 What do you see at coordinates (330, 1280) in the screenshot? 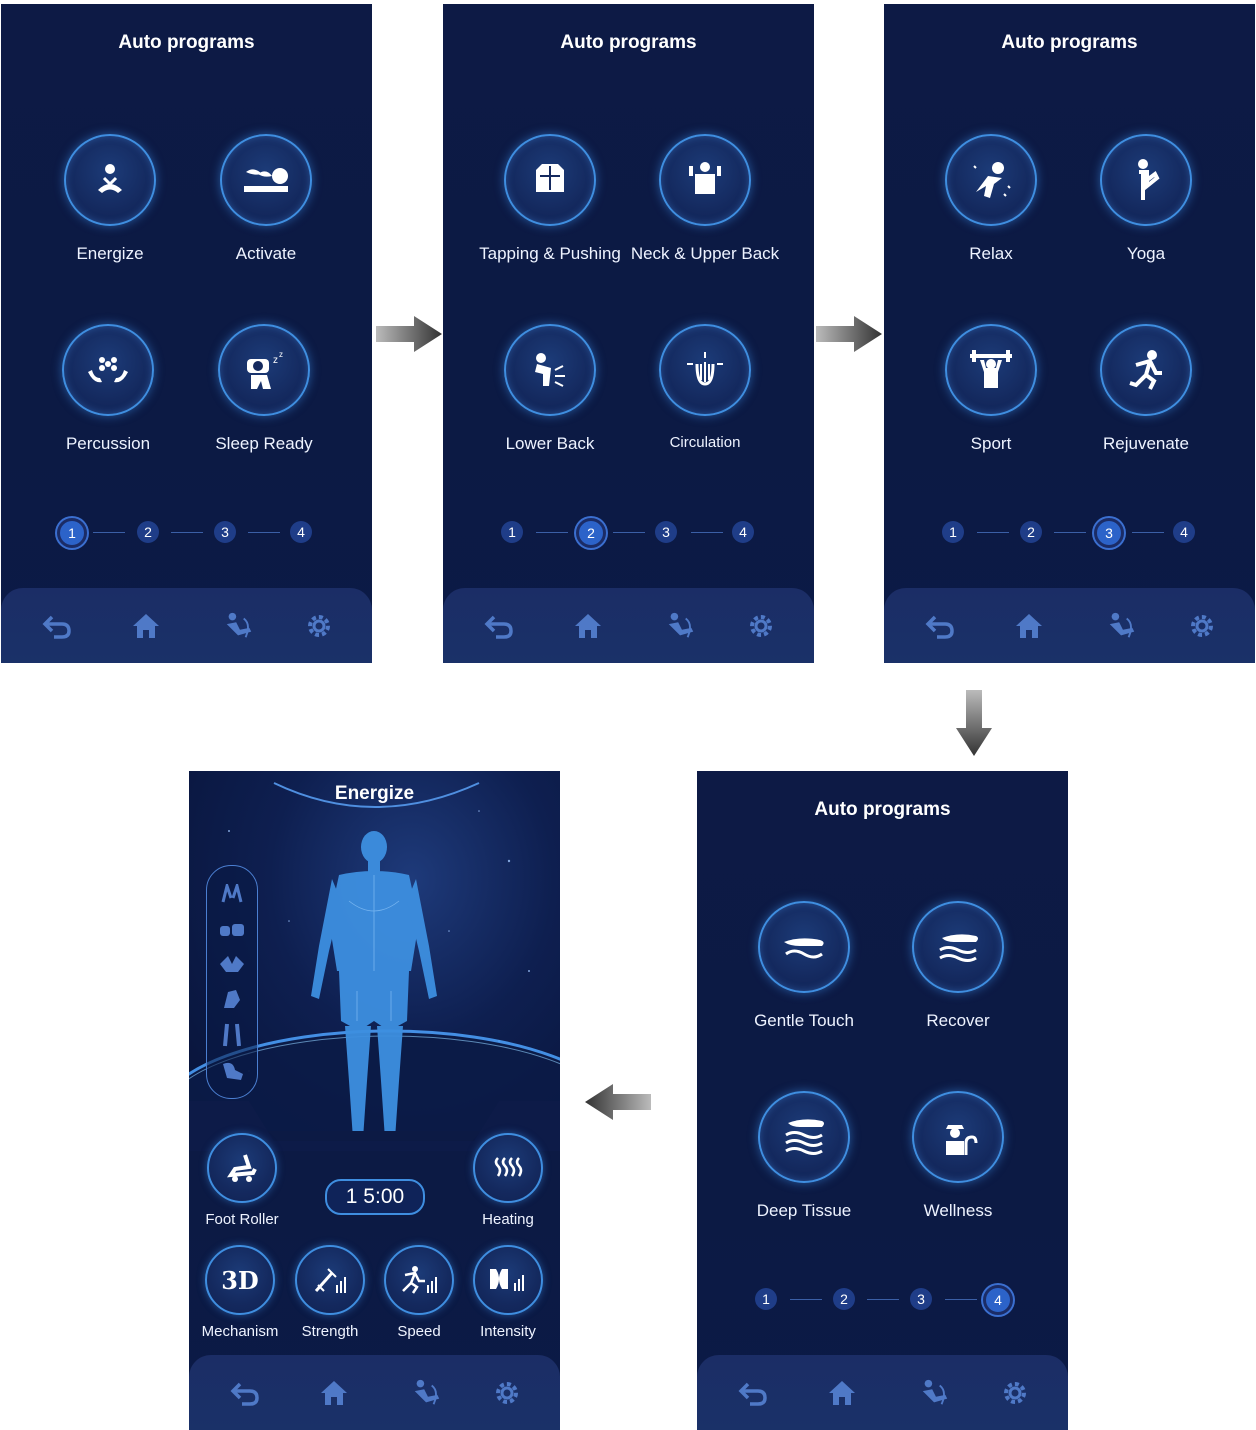
I see `strength-icon` at bounding box center [330, 1280].